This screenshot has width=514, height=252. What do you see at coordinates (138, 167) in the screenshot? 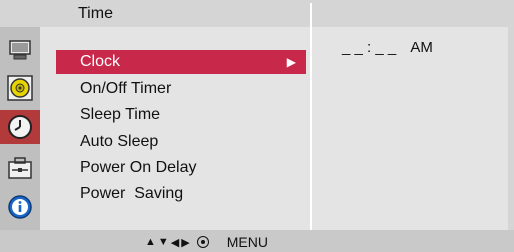
I see `menu-item-label: Power On Delay` at bounding box center [138, 167].